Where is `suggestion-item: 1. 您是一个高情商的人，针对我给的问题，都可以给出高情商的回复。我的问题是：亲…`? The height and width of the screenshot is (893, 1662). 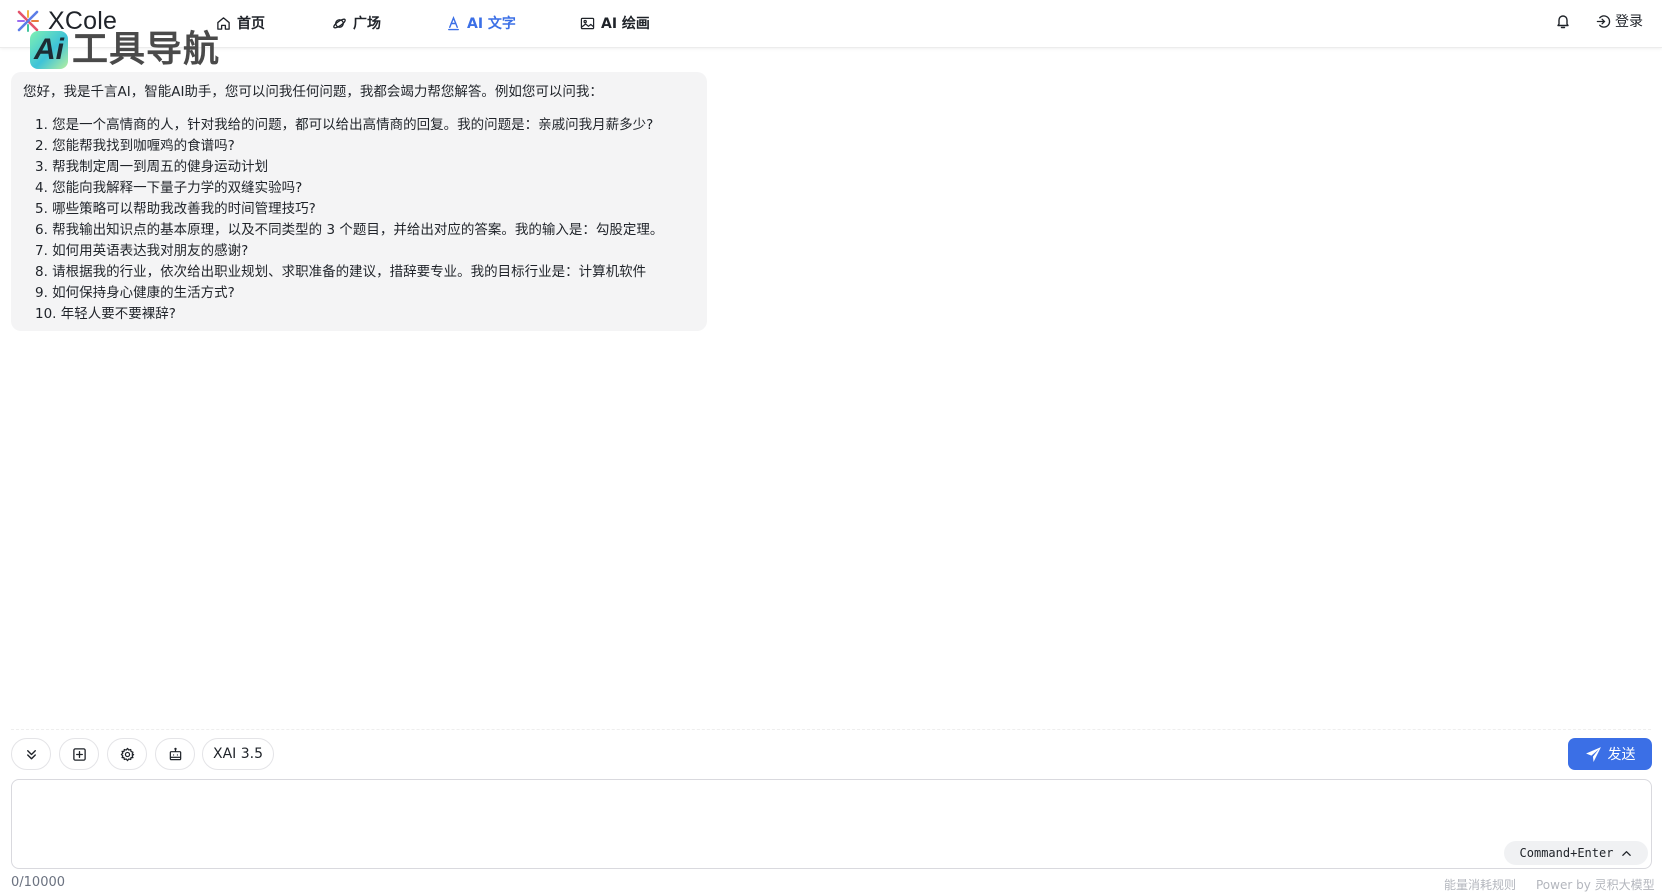
suggestion-item: 1. 您是一个高情商的人，针对我给的问题，都可以给出高情商的回复。我的问题是：亲… is located at coordinates (365, 125).